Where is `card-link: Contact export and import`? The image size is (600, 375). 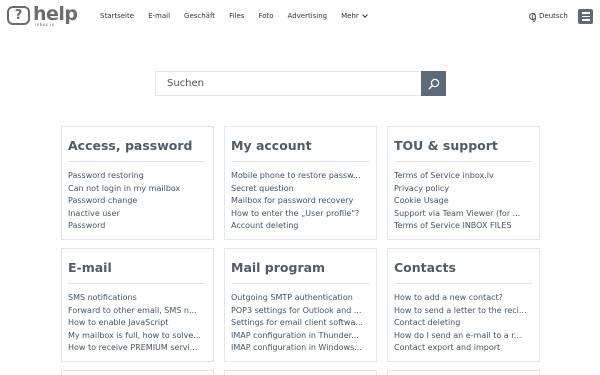
card-link: Contact export and import is located at coordinates (463, 348).